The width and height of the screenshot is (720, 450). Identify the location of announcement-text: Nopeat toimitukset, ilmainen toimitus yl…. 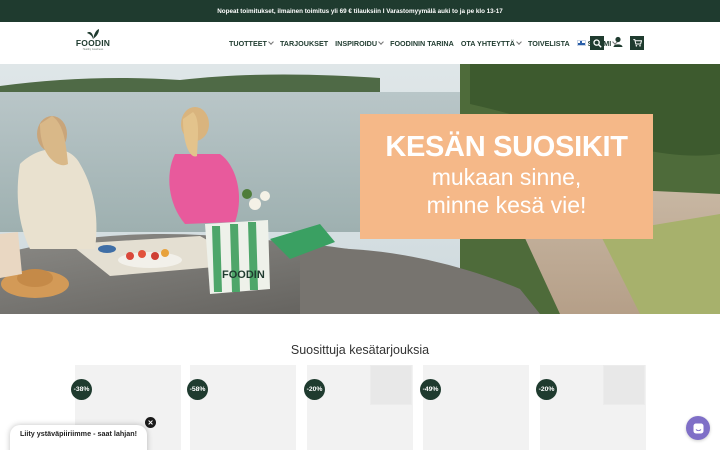
(360, 11).